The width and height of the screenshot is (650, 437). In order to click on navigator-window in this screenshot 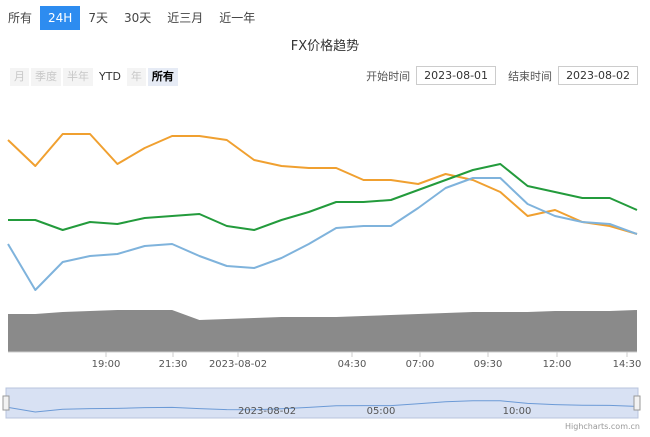, I will do `click(322, 403)`.